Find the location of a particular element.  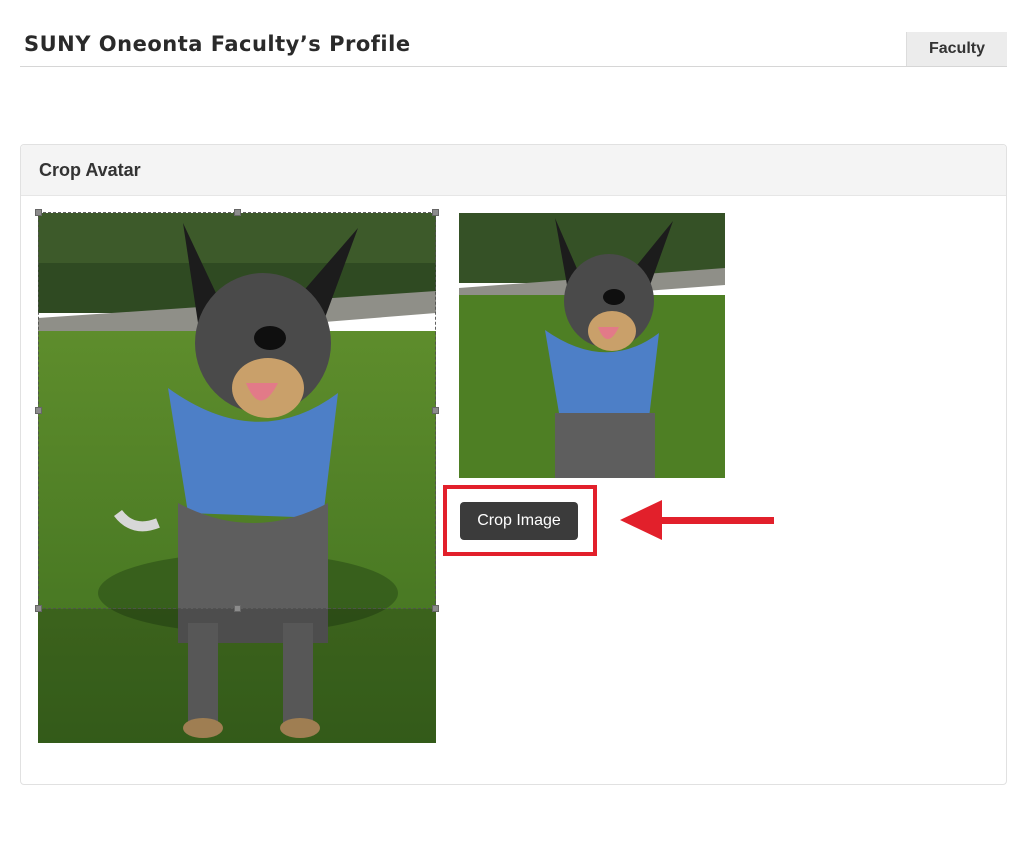

crop-handle-nw is located at coordinates (38, 212).